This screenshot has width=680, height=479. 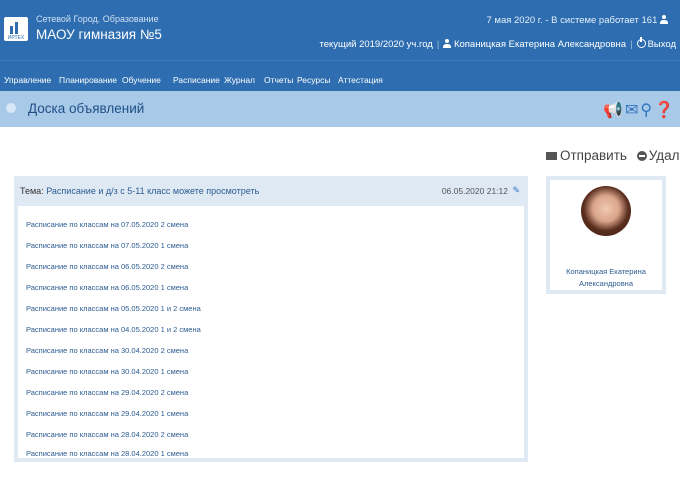 What do you see at coordinates (32, 191) in the screenshot?
I see `topic-label: Тема:` at bounding box center [32, 191].